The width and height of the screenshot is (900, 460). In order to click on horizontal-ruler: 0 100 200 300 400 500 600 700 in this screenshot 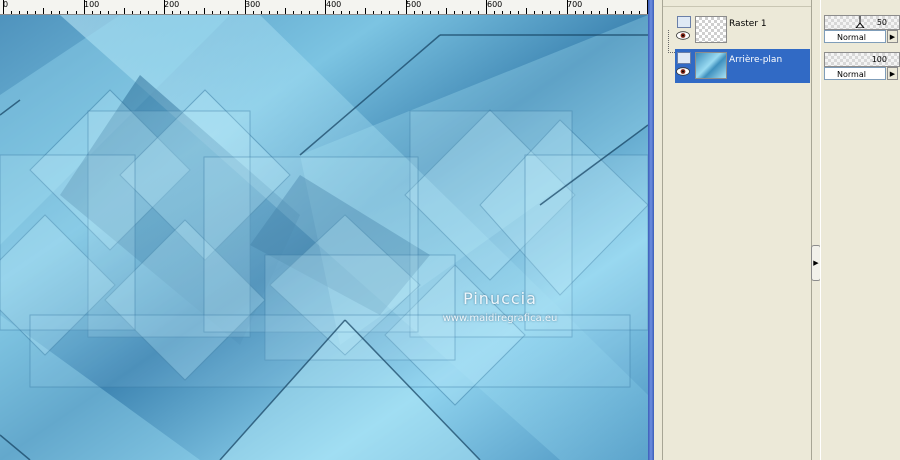, I will do `click(324, 7)`.